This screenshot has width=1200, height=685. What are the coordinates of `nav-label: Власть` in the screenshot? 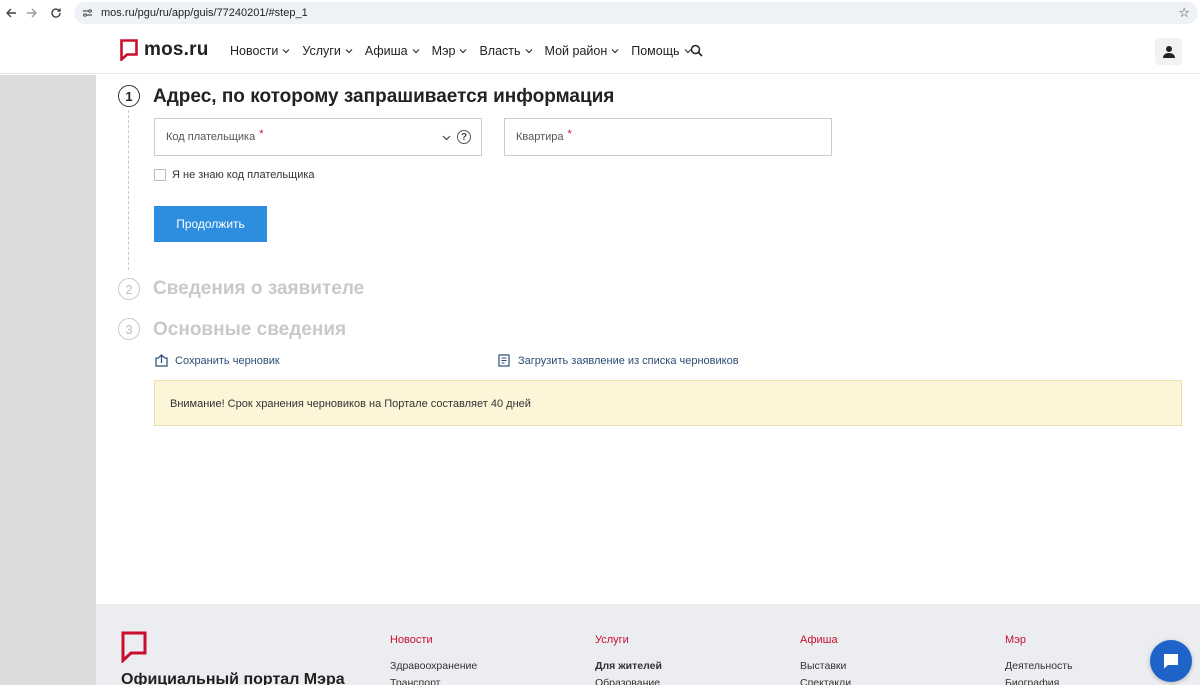 It's located at (500, 51).